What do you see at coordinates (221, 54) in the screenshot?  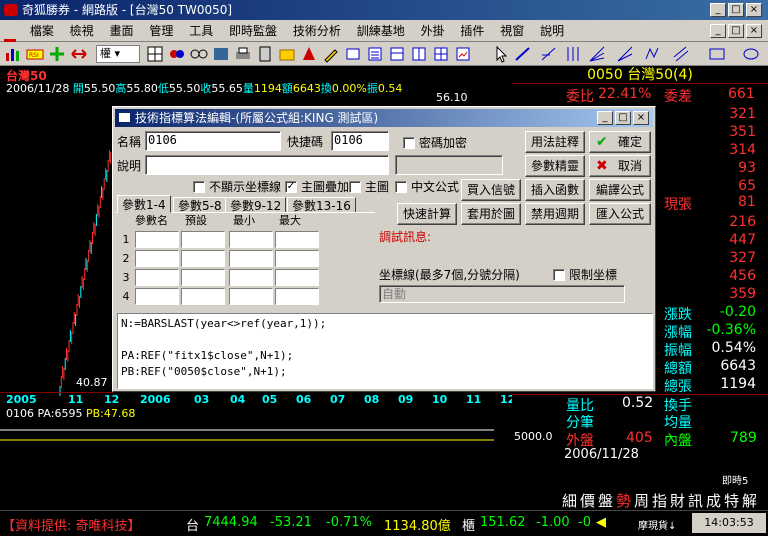 I see `book-icon` at bounding box center [221, 54].